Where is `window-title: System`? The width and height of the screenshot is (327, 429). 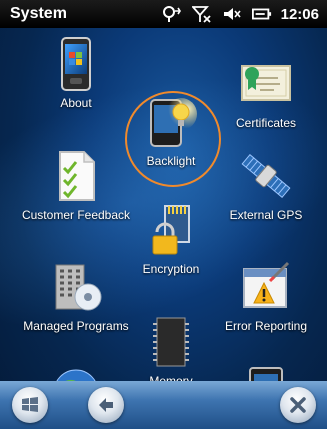 window-title: System is located at coordinates (38, 13).